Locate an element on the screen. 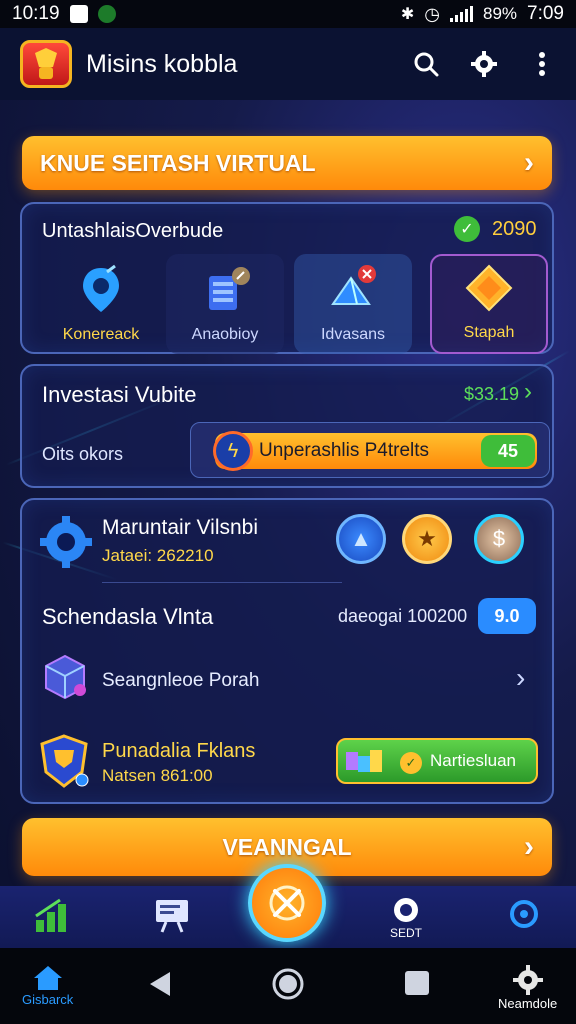  home-circle-button is located at coordinates (288, 986).